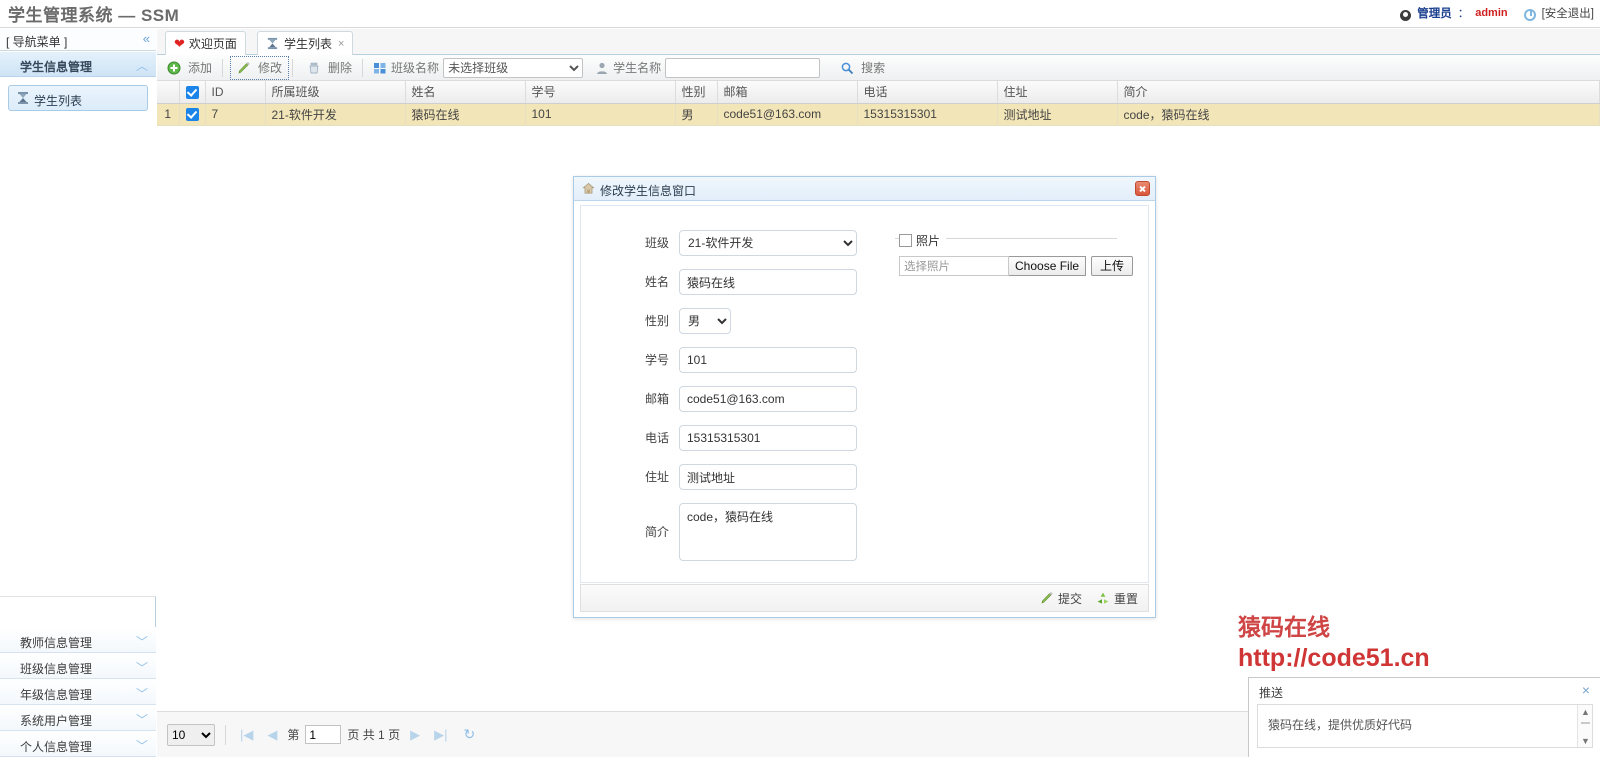  Describe the element at coordinates (705, 321) in the screenshot. I see `sex-select: 男` at that location.